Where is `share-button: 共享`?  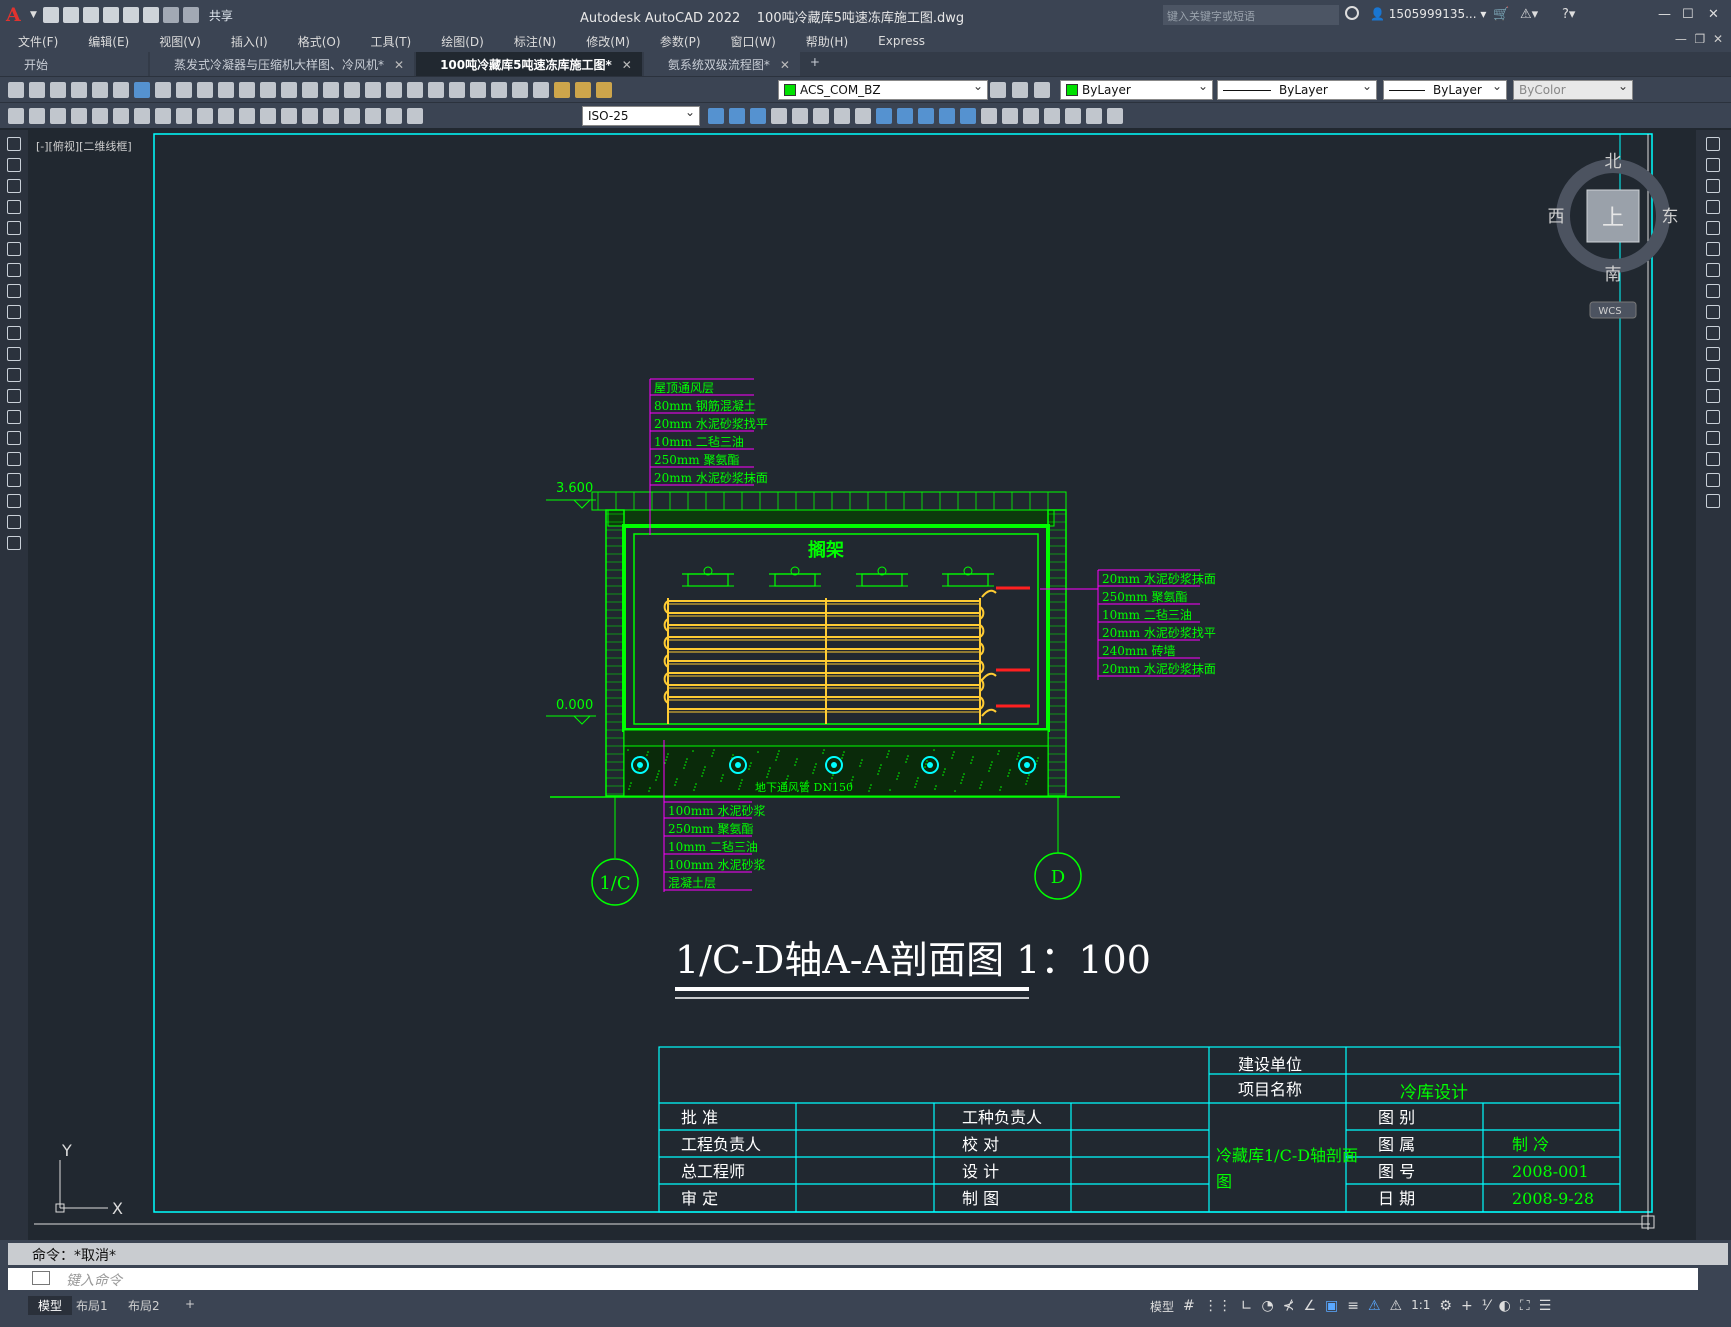
share-button: 共享 is located at coordinates (221, 15).